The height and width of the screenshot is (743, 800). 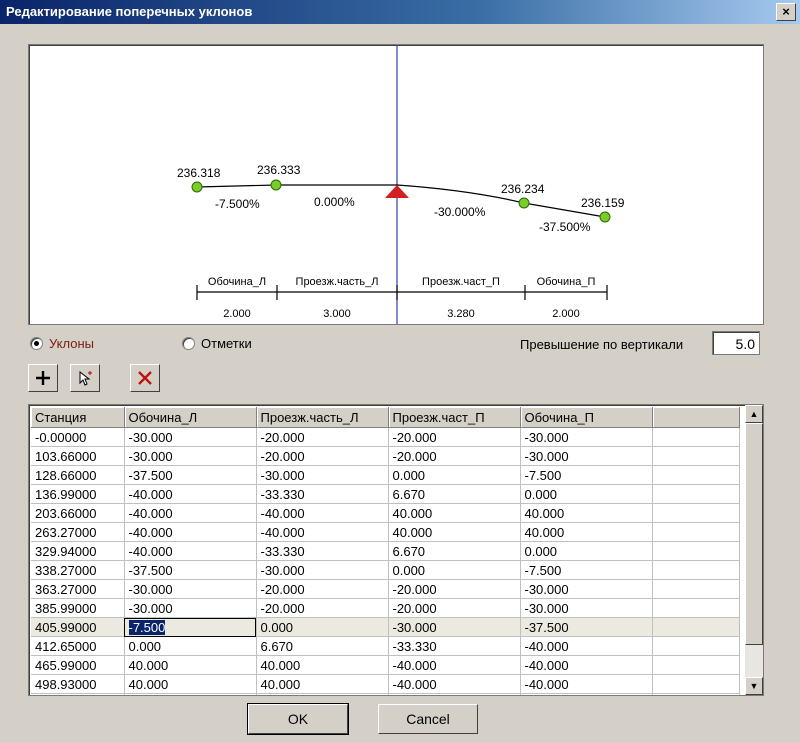 What do you see at coordinates (78, 551) in the screenshot?
I see `table-cell: 329.94000` at bounding box center [78, 551].